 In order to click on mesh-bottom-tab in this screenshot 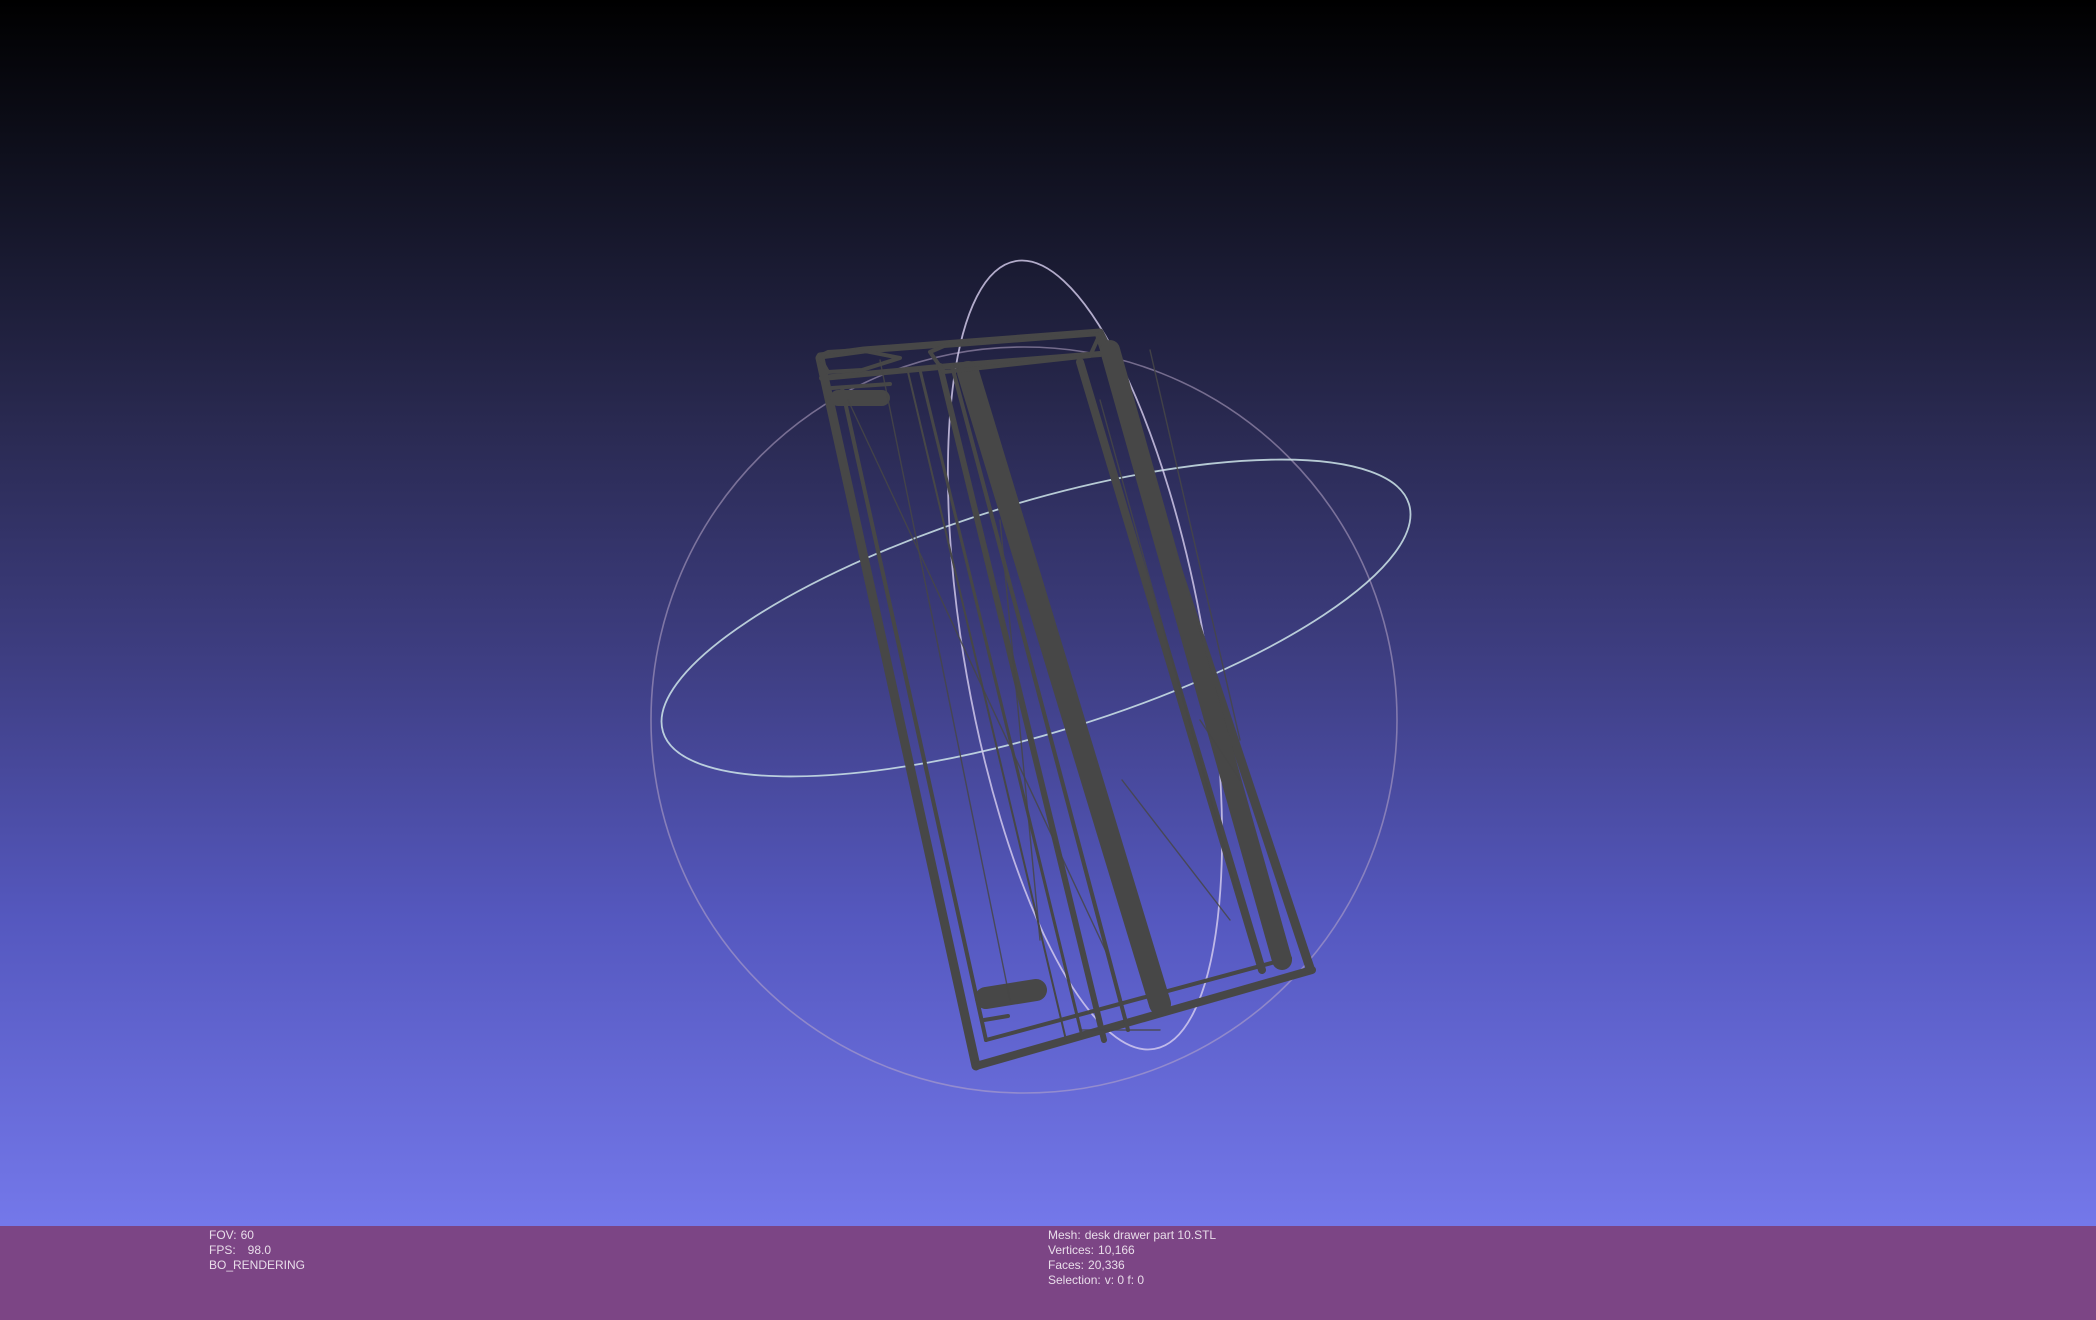, I will do `click(1011, 994)`.